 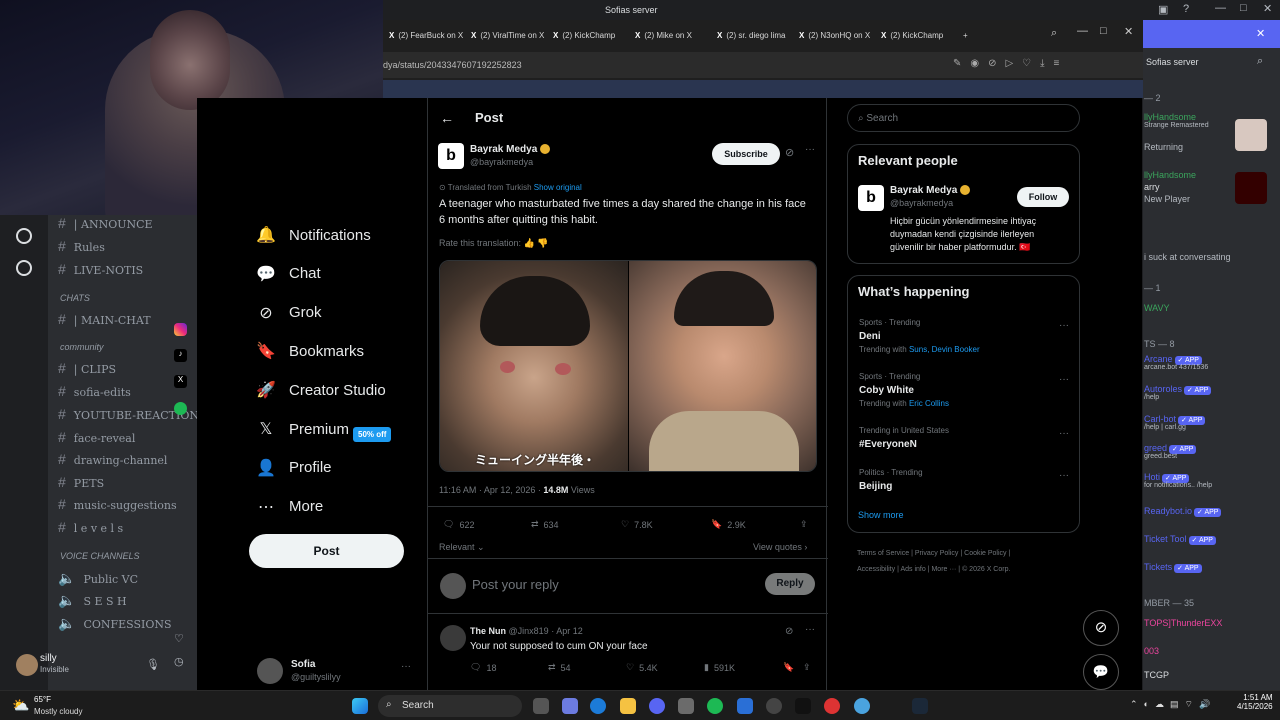 I want to click on inbox-icon: ▣, so click(x=1163, y=9).